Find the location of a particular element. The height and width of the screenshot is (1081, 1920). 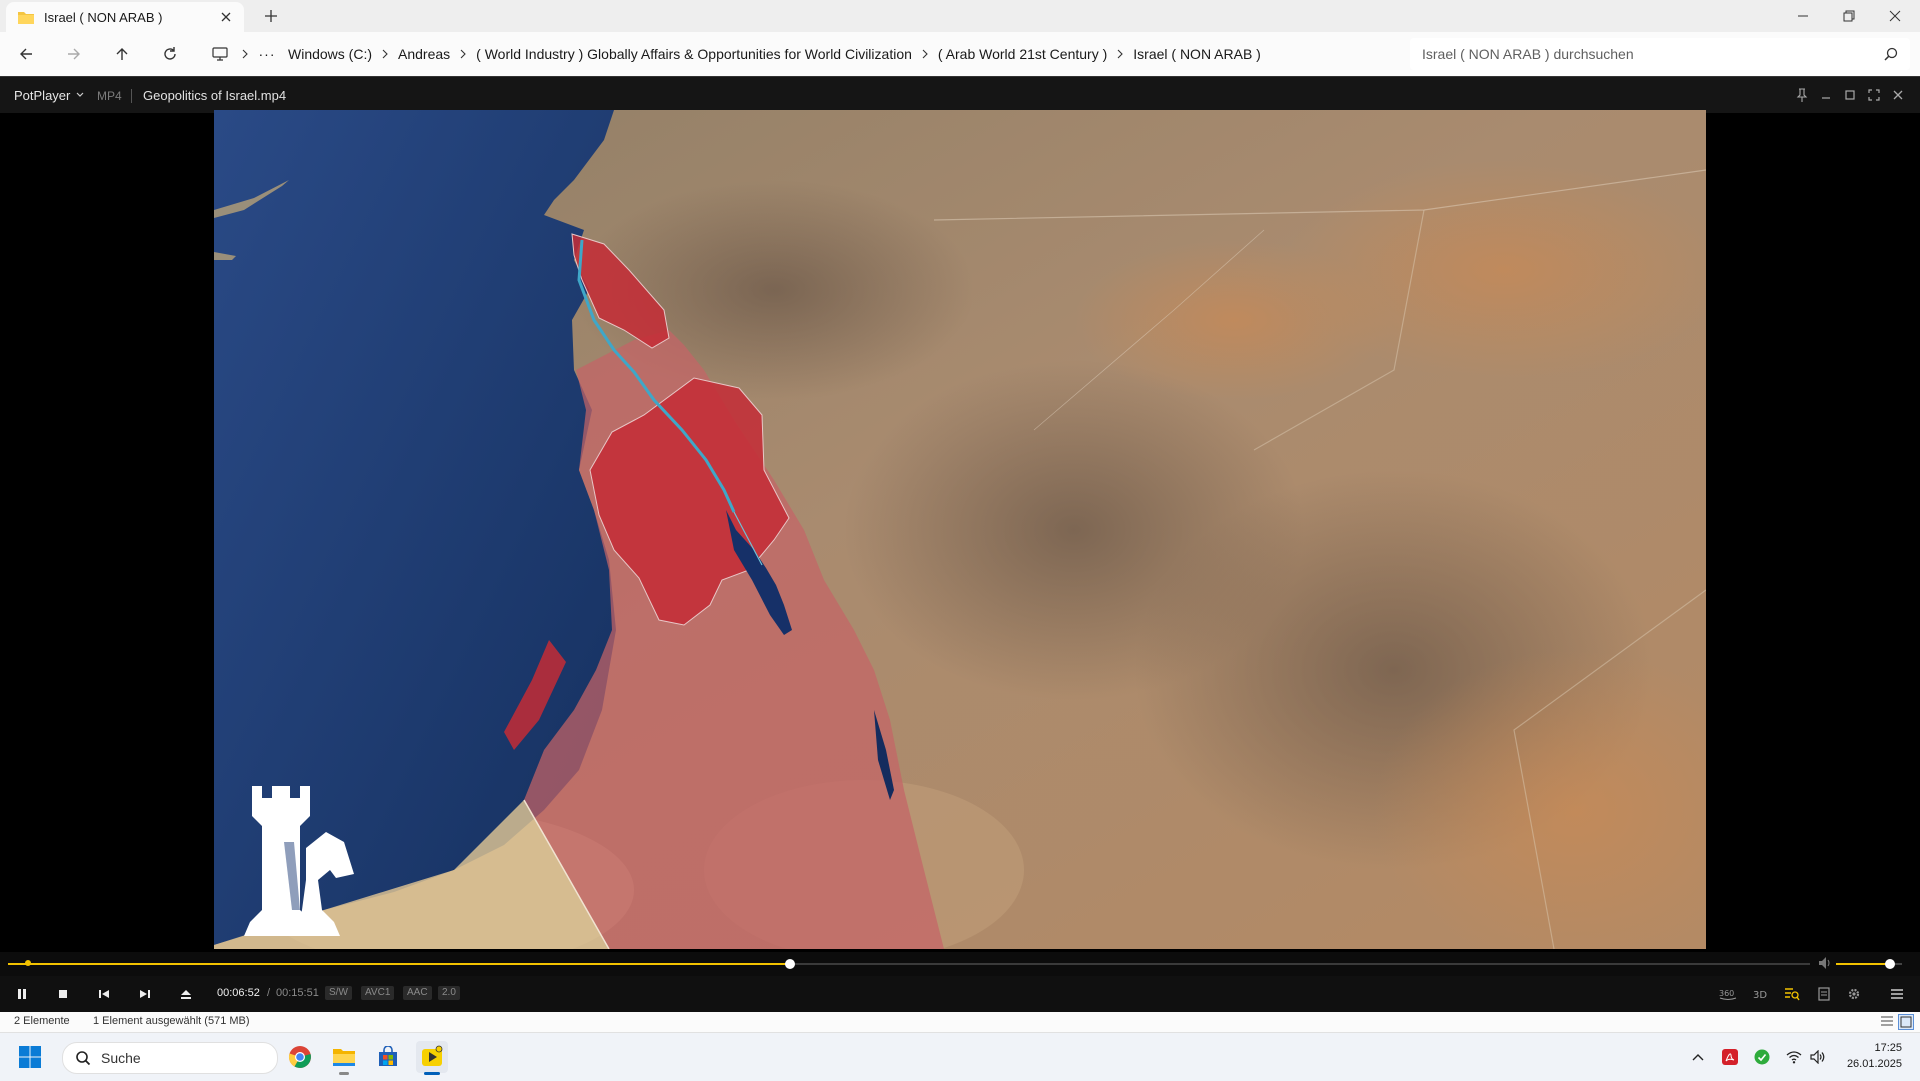

fullscreen-icon is located at coordinates (1874, 95).